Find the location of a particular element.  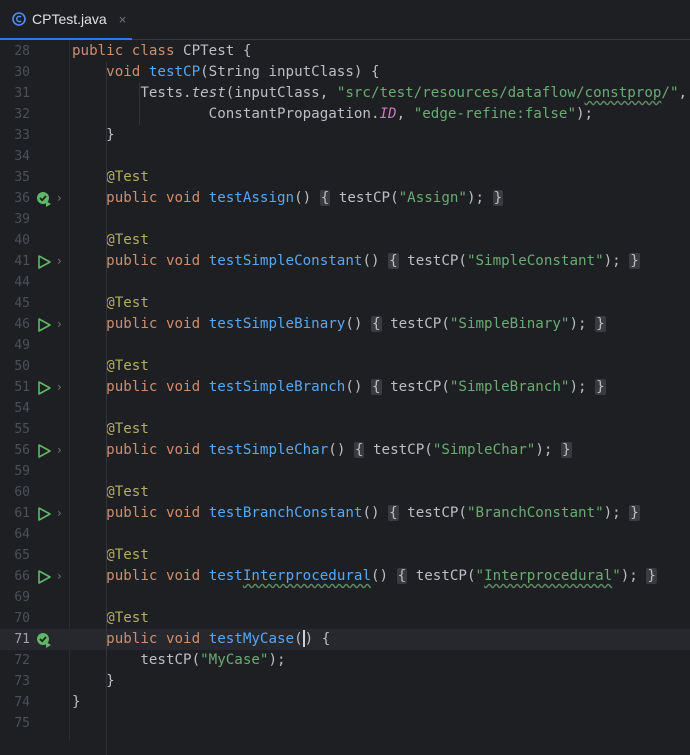

test-method-name: testBranchConstant is located at coordinates (285, 513).